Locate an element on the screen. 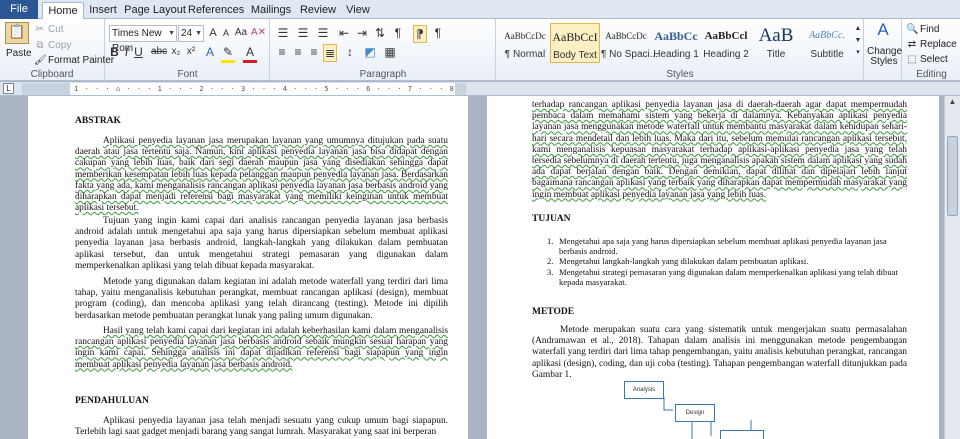  tab-home: Home is located at coordinates (63, 11).